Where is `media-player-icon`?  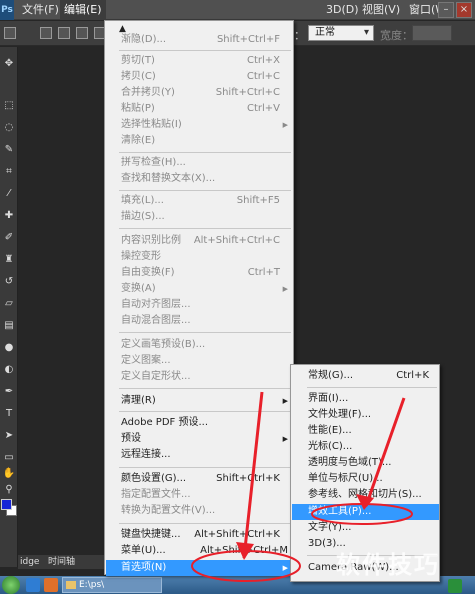
media-player-icon is located at coordinates (51, 585).